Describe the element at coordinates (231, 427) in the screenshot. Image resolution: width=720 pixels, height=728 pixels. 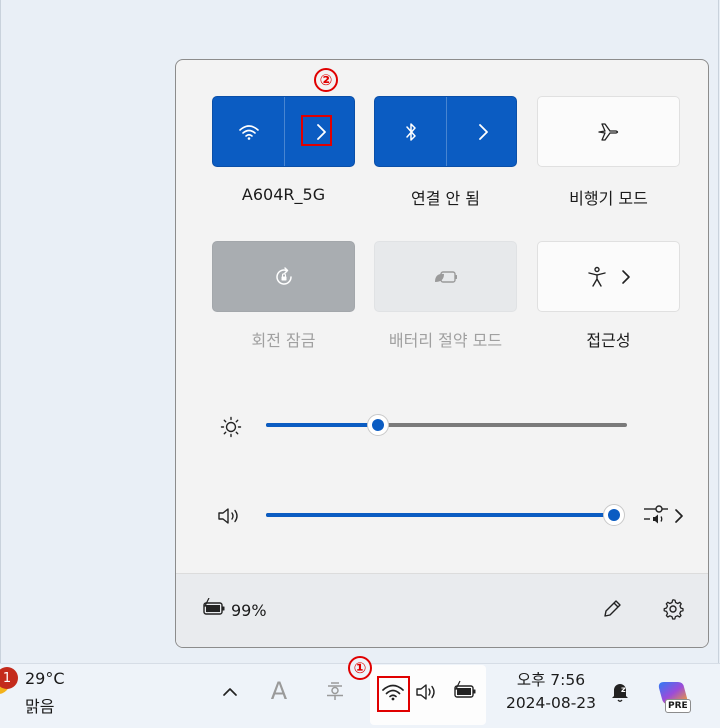
I see `brightness-icon` at that location.